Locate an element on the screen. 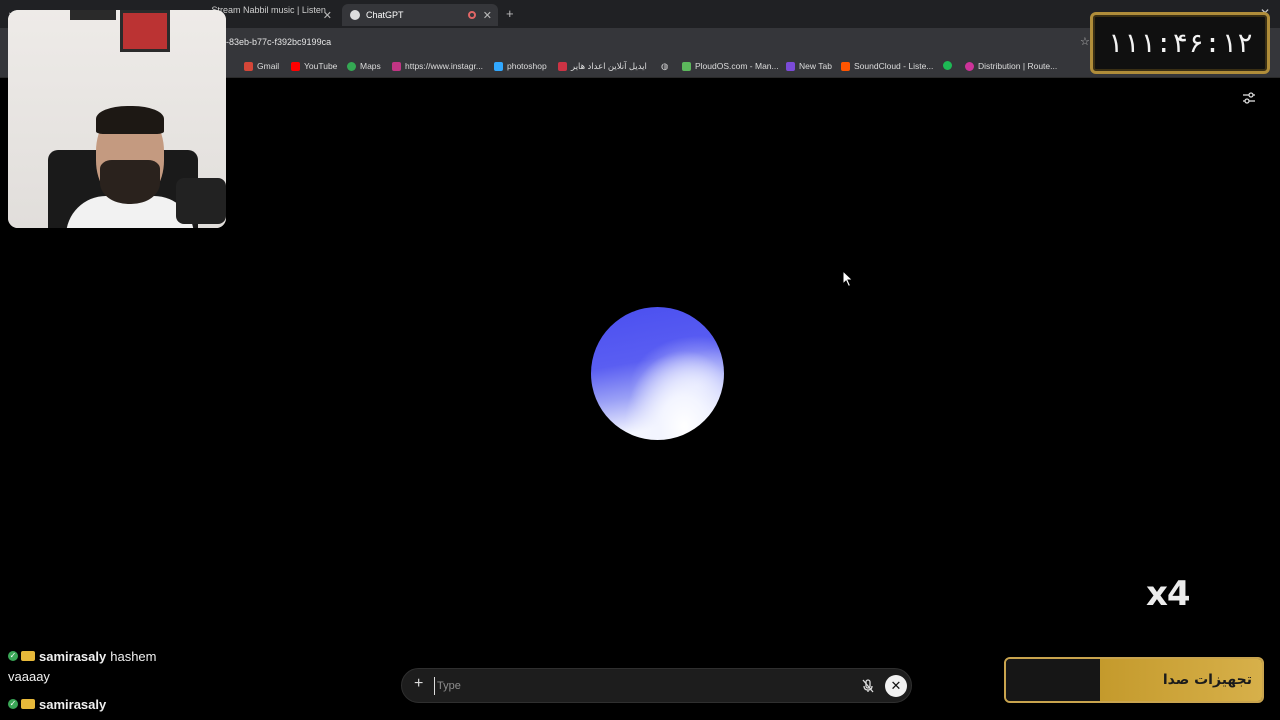  message-input is located at coordinates (634, 686).